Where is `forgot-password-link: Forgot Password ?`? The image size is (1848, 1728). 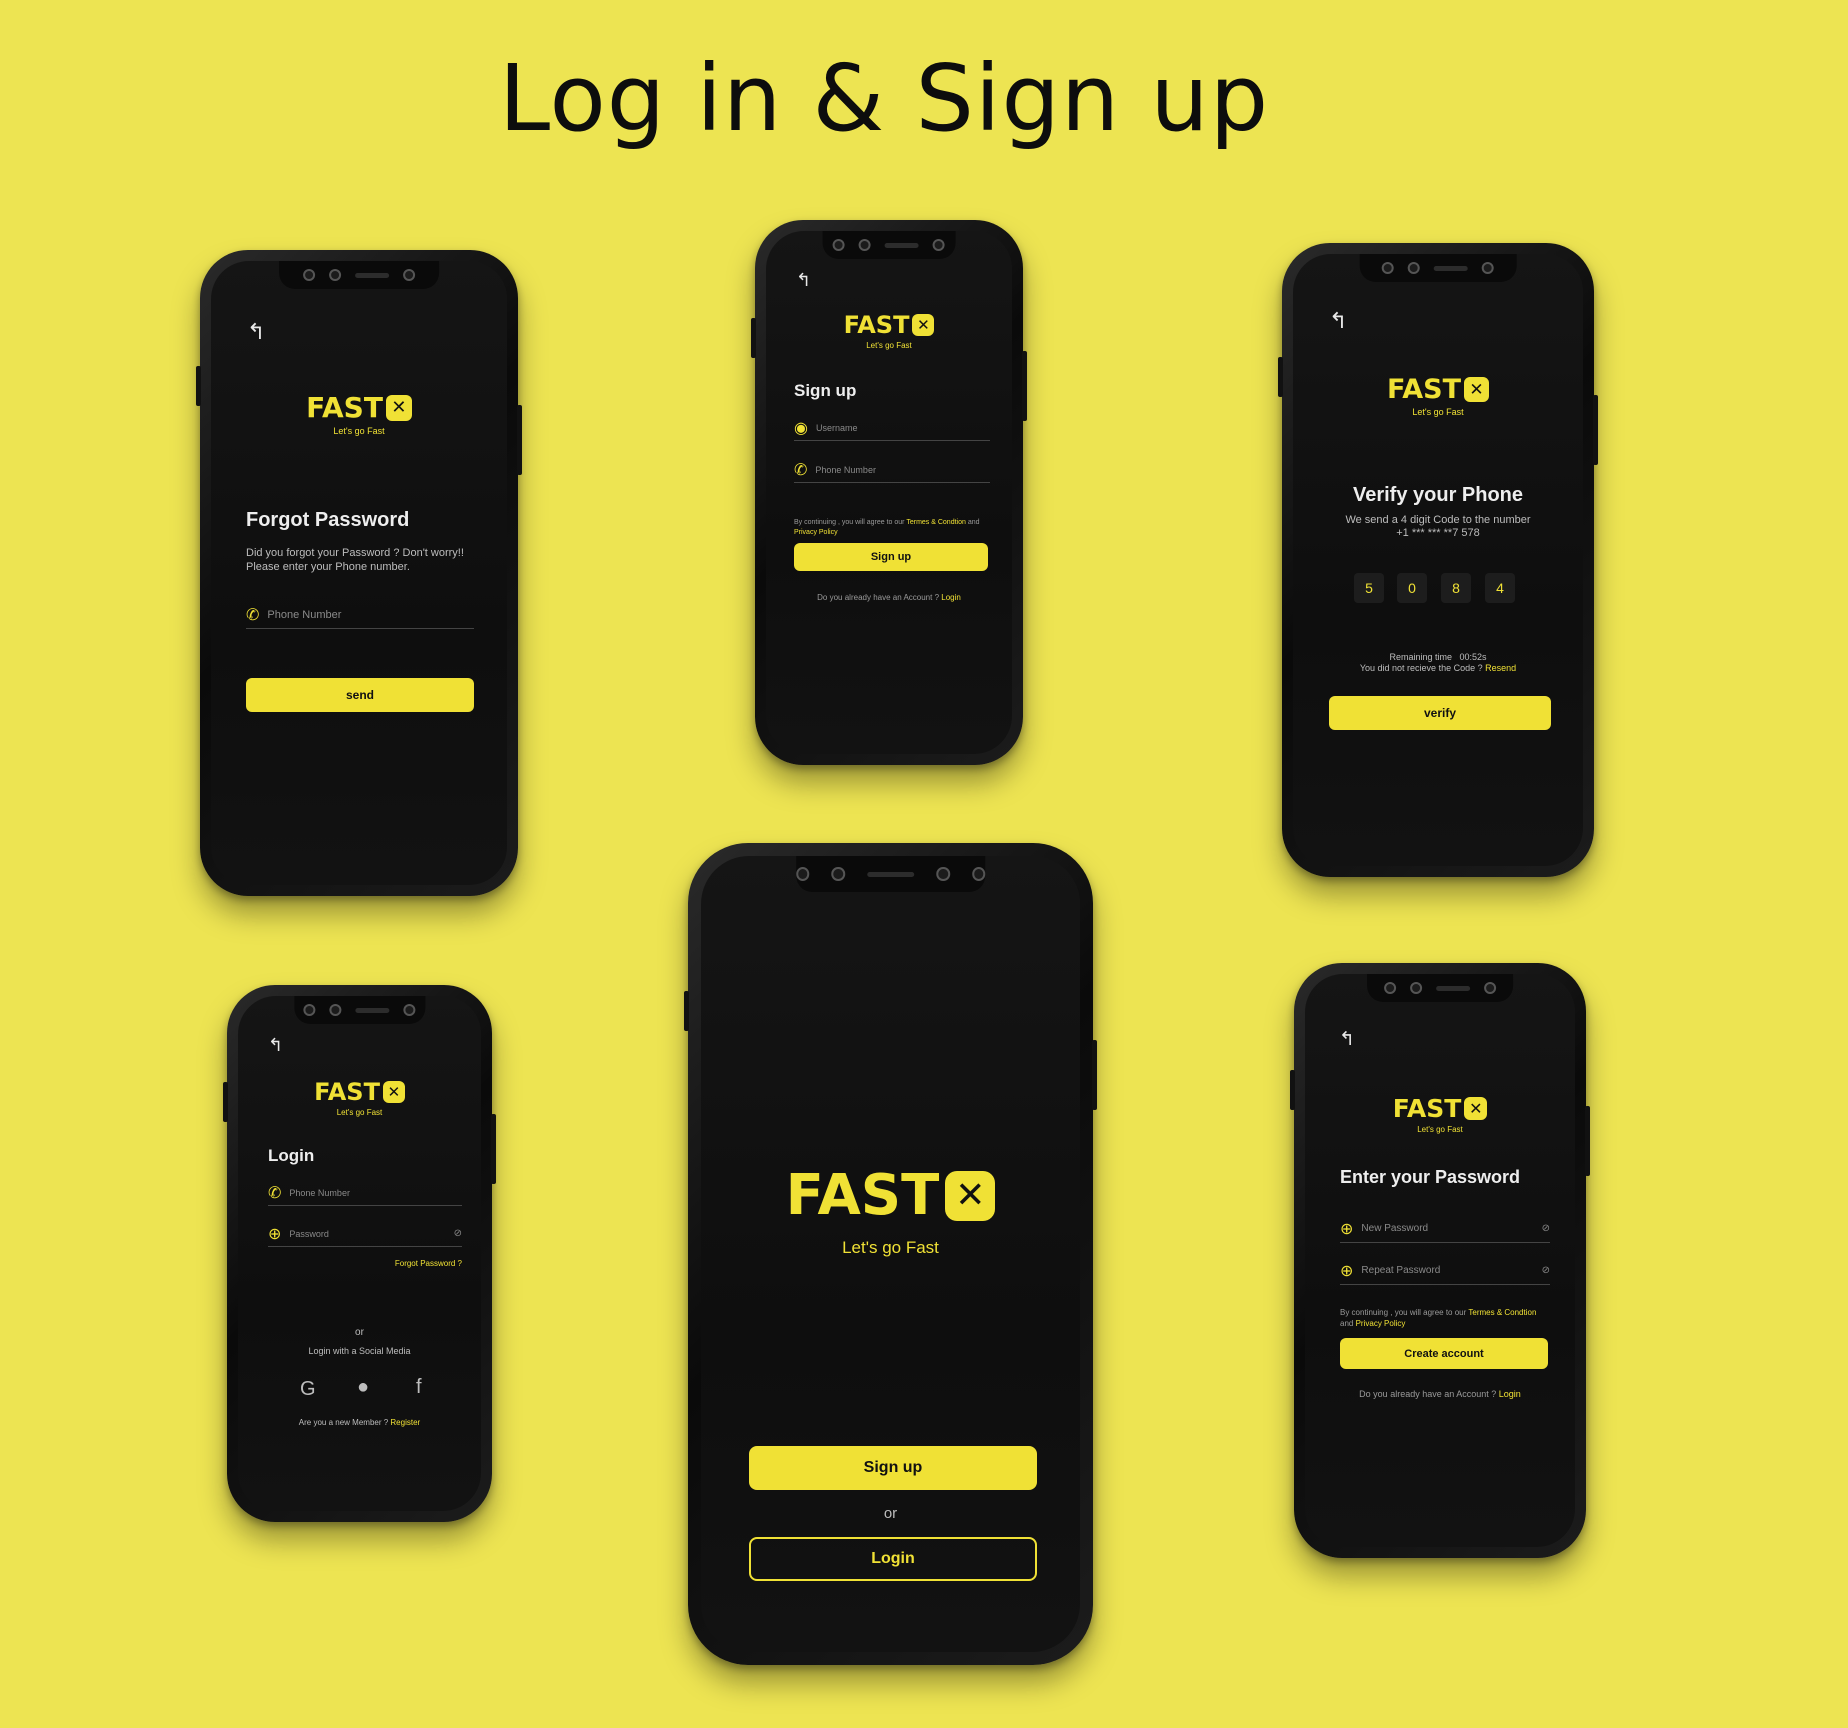 forgot-password-link: Forgot Password ? is located at coordinates (400, 1263).